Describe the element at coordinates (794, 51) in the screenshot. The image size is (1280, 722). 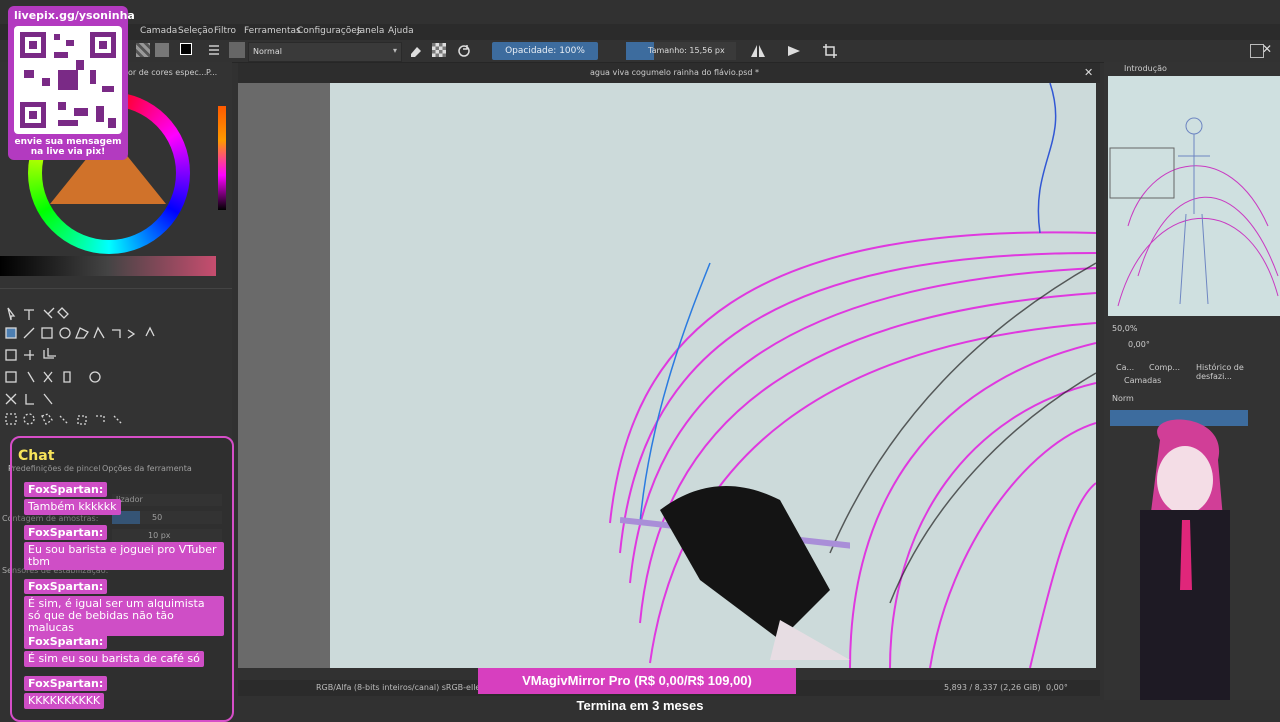
I see `mirror-vertical-icon` at that location.